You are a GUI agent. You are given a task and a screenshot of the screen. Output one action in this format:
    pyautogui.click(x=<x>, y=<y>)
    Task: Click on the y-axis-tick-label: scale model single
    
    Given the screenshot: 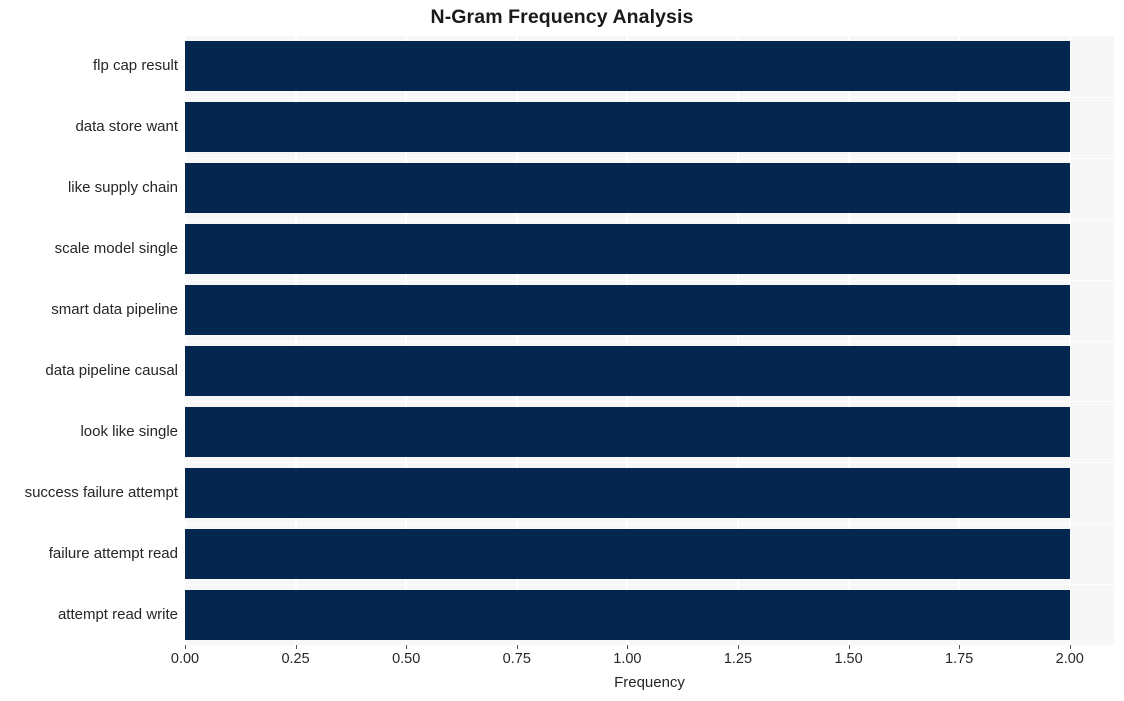 What is the action you would take?
    pyautogui.click(x=116, y=249)
    